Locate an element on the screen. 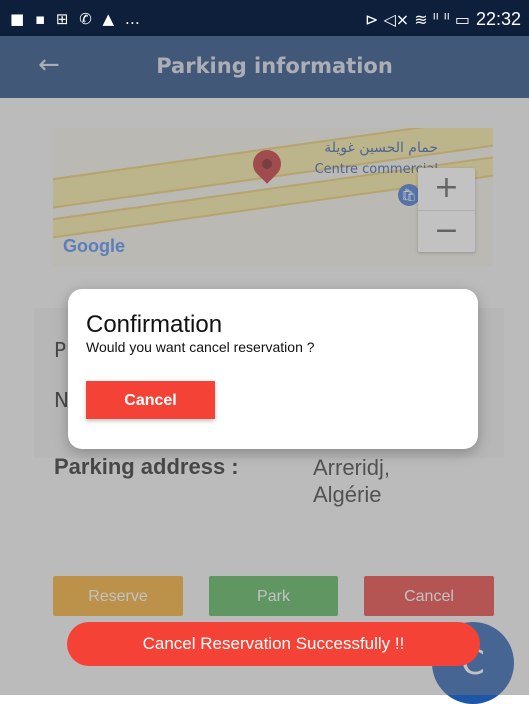  dialog-cancel-button: Cancel is located at coordinates (150, 400).